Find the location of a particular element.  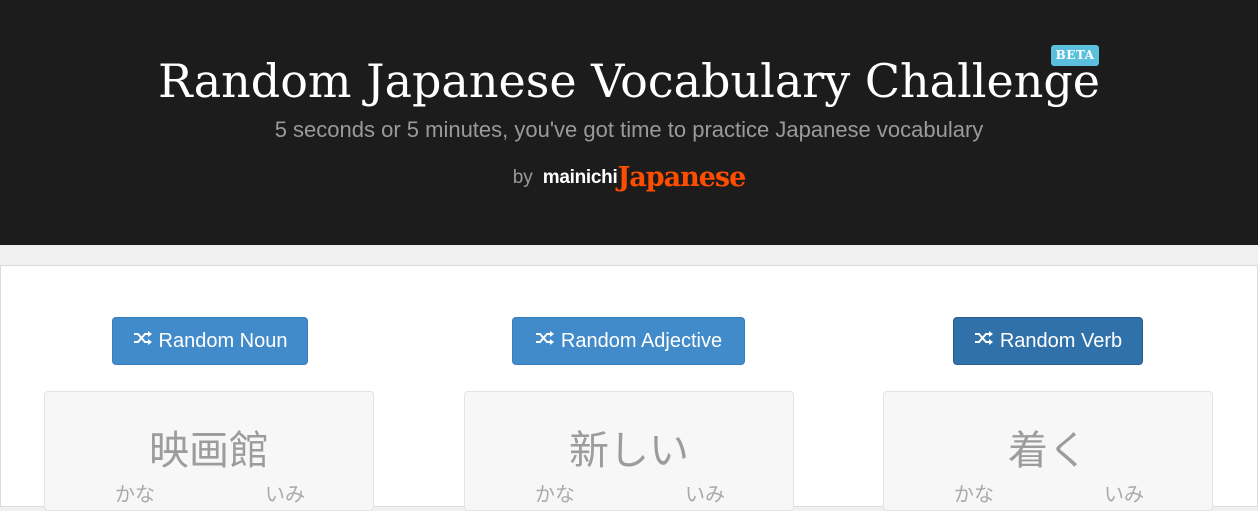

random-verb-button: Random Verb is located at coordinates (1048, 341).